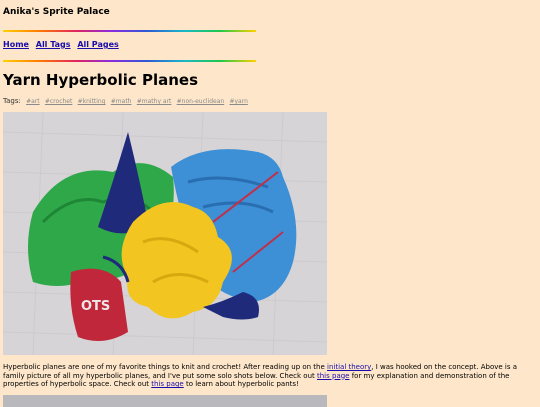 The height and width of the screenshot is (407, 540). Describe the element at coordinates (56, 12) in the screenshot. I see `site-title: Anika's Sprite Palace` at that location.